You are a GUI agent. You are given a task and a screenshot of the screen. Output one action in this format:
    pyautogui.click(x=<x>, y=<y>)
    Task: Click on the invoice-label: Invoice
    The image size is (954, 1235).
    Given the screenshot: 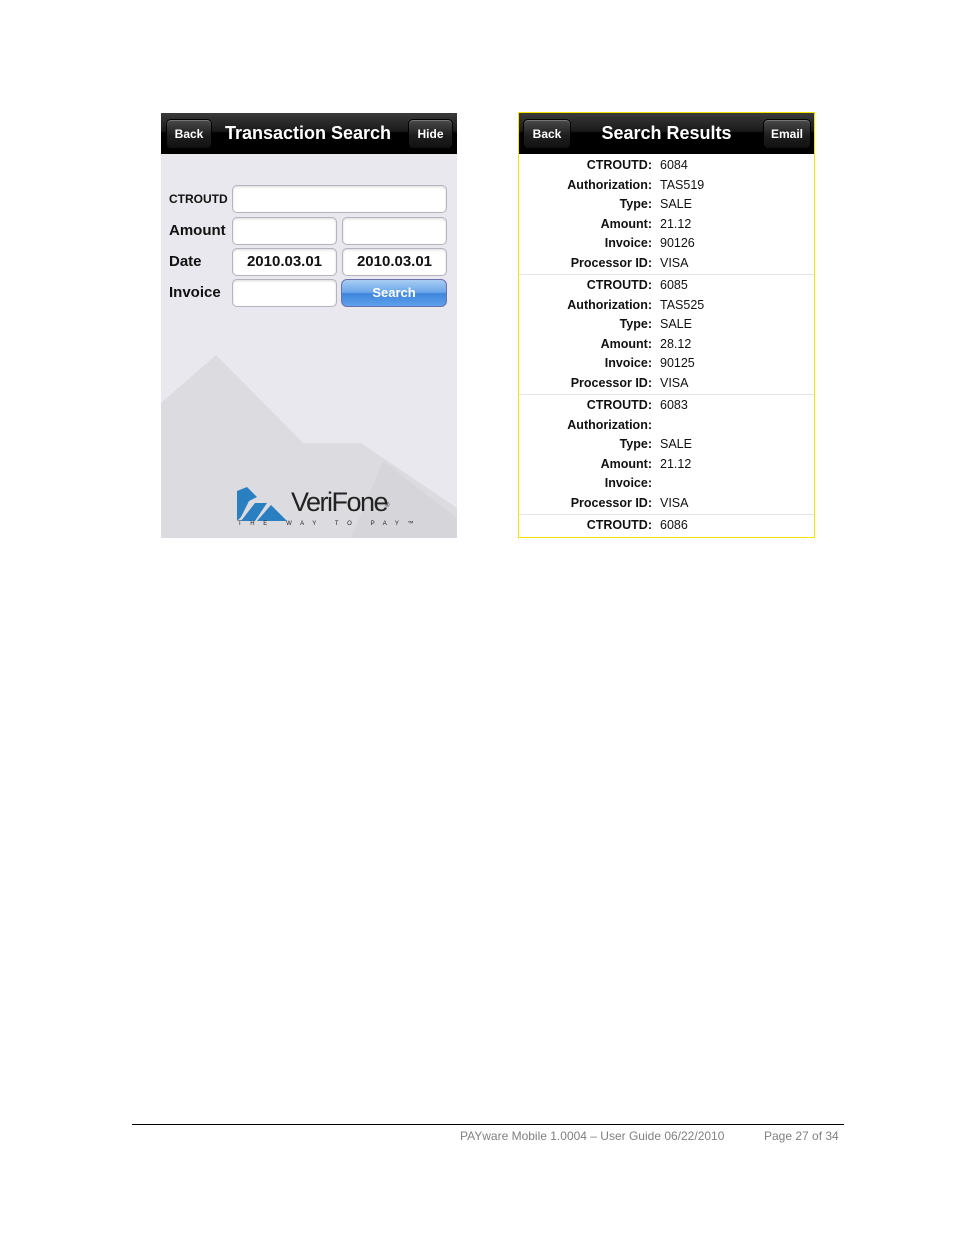 What is the action you would take?
    pyautogui.click(x=195, y=292)
    